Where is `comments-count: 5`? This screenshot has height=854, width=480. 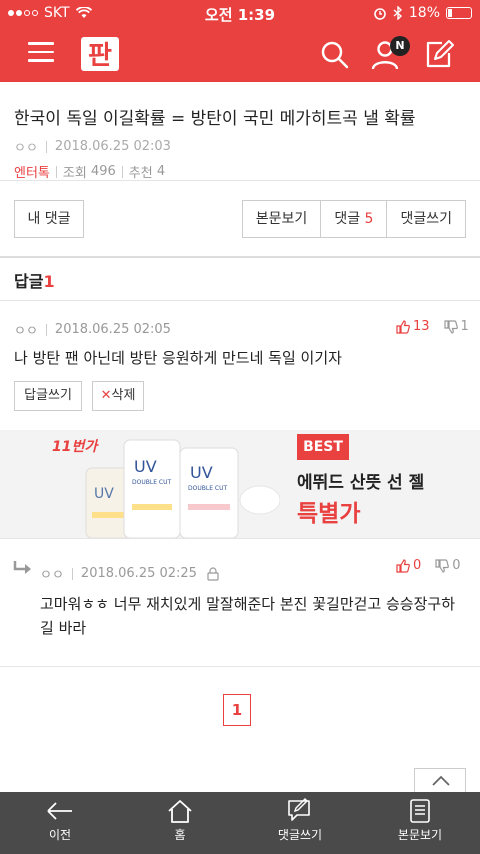
comments-count: 5 is located at coordinates (369, 219).